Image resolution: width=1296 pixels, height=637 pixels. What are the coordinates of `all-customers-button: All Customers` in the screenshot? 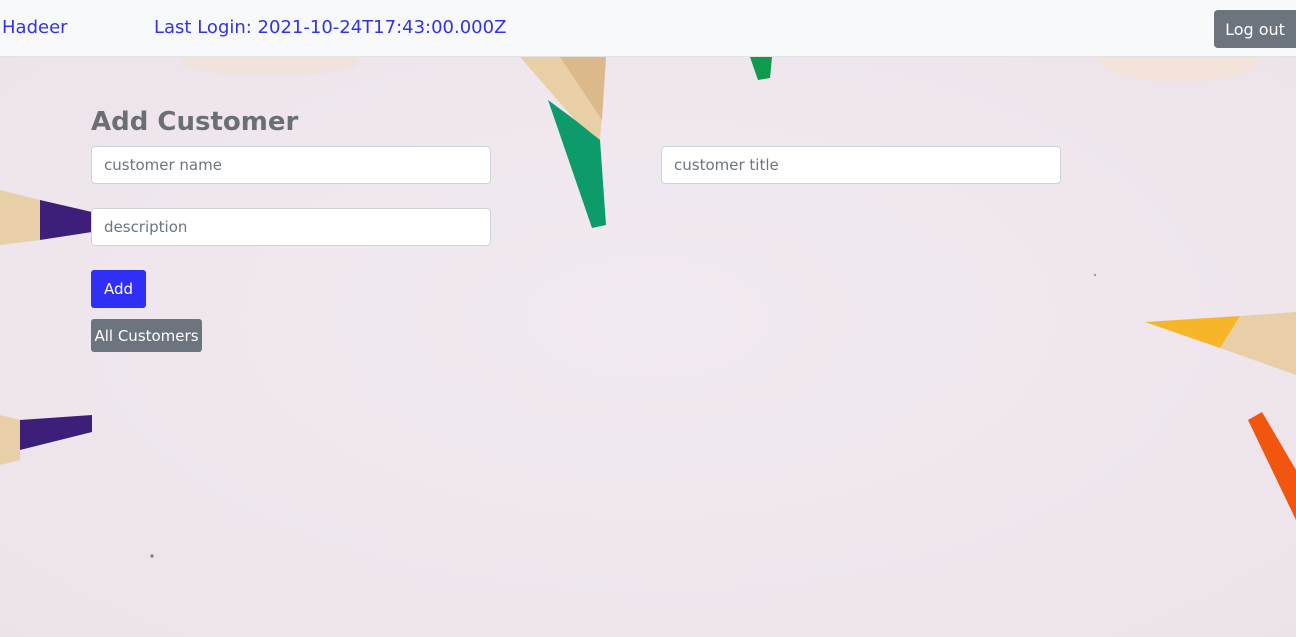 It's located at (146, 335).